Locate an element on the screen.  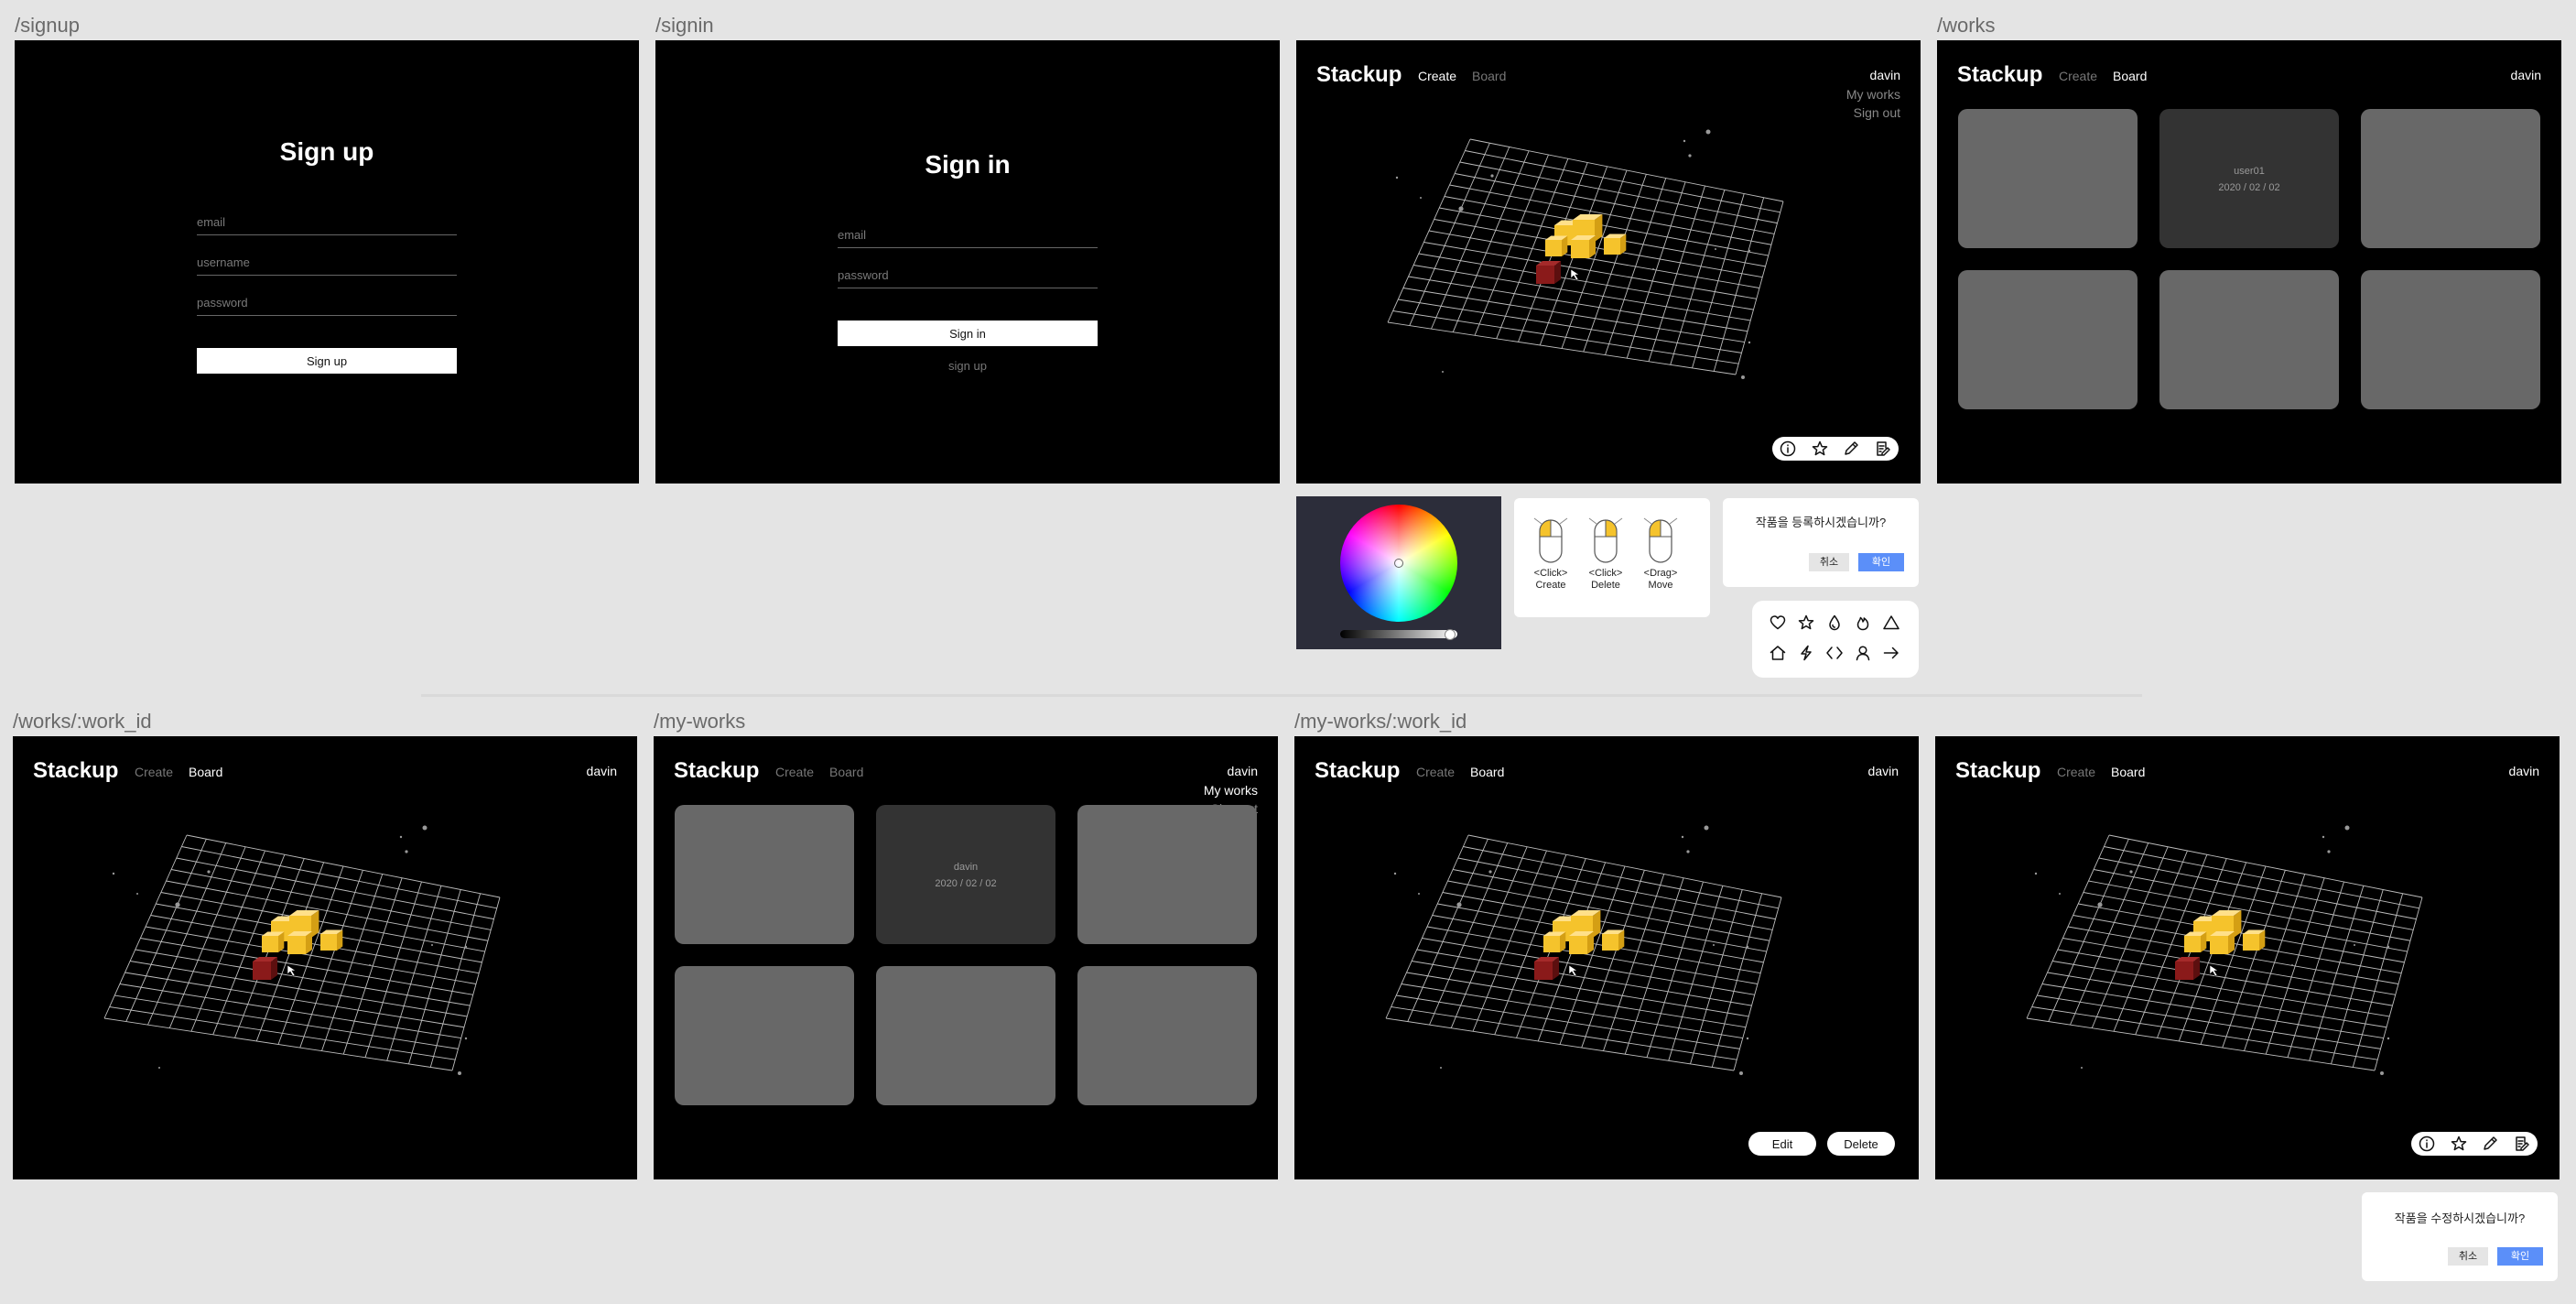
heart-icon is located at coordinates (1778, 623).